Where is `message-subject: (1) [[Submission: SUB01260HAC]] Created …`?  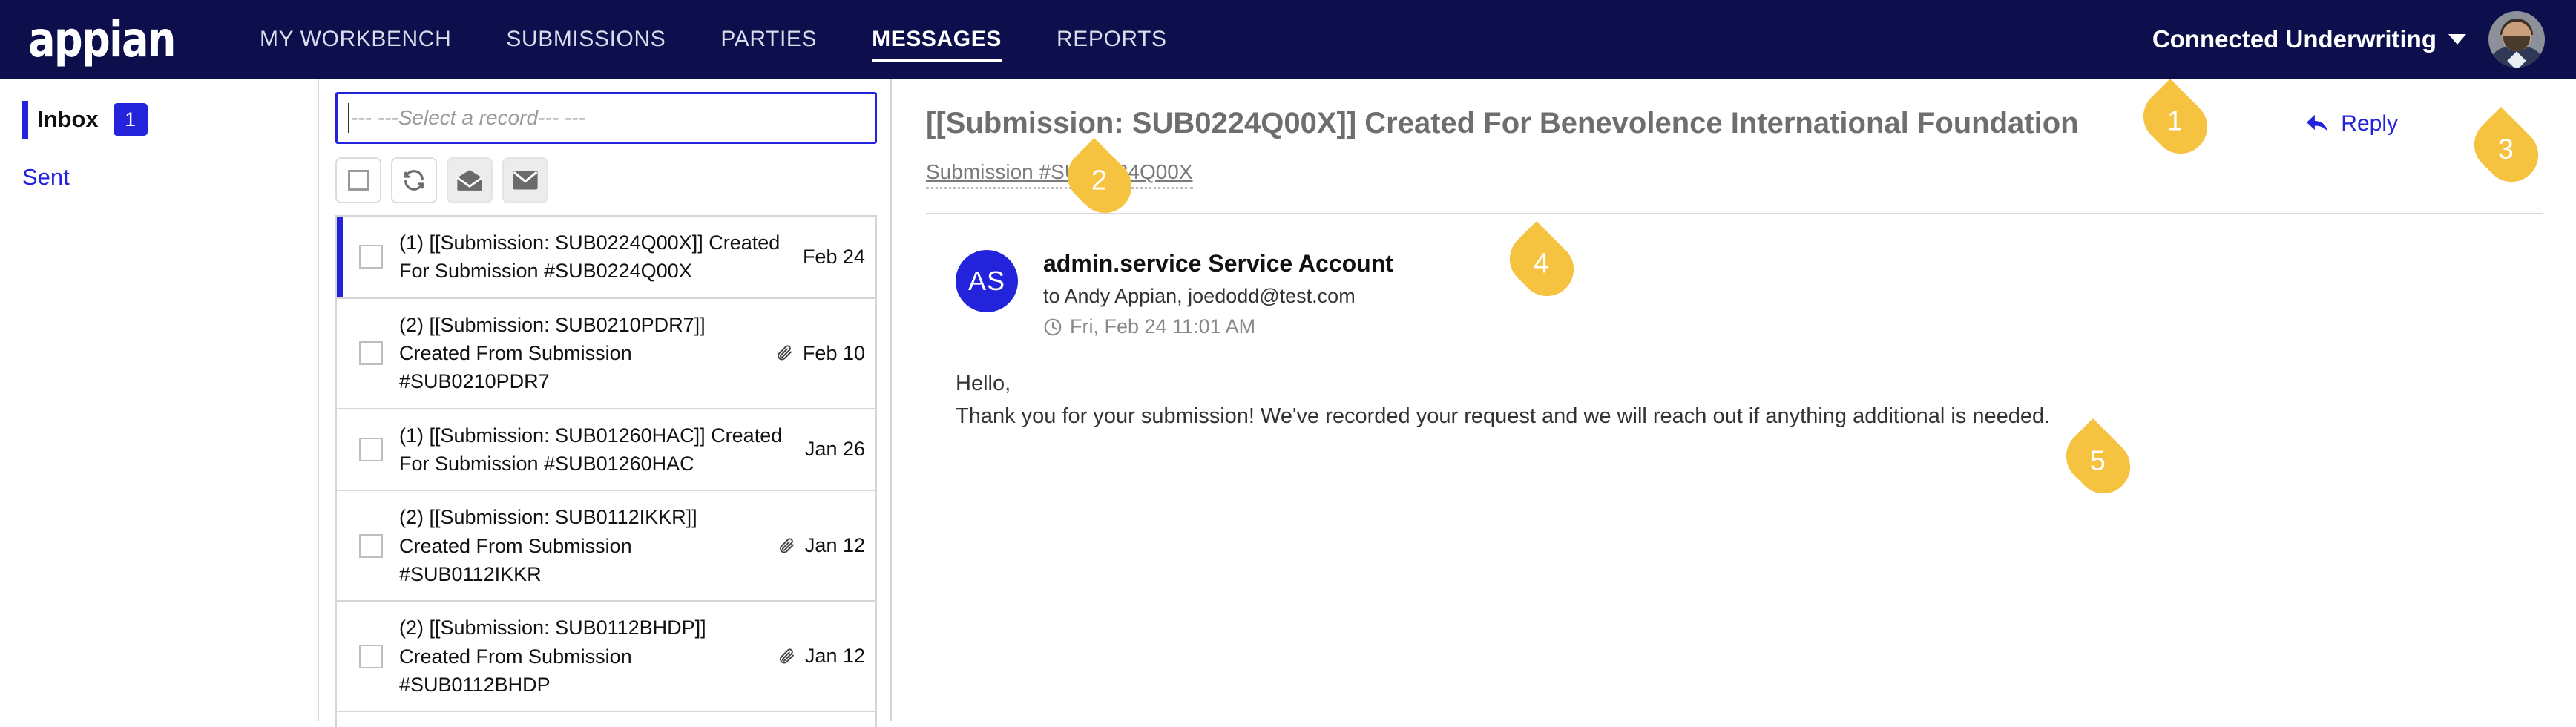 message-subject: (1) [[Submission: SUB01260HAC]] Created … is located at coordinates (591, 449).